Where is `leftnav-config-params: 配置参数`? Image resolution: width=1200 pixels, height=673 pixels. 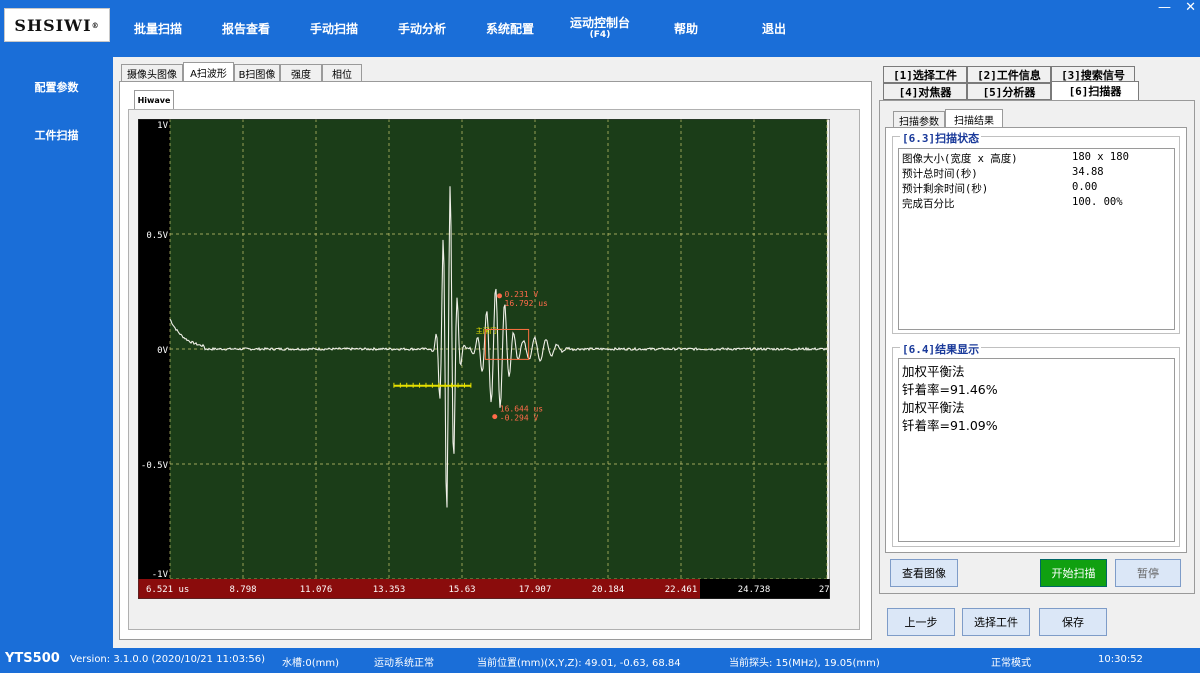 leftnav-config-params: 配置参数 is located at coordinates (56, 87).